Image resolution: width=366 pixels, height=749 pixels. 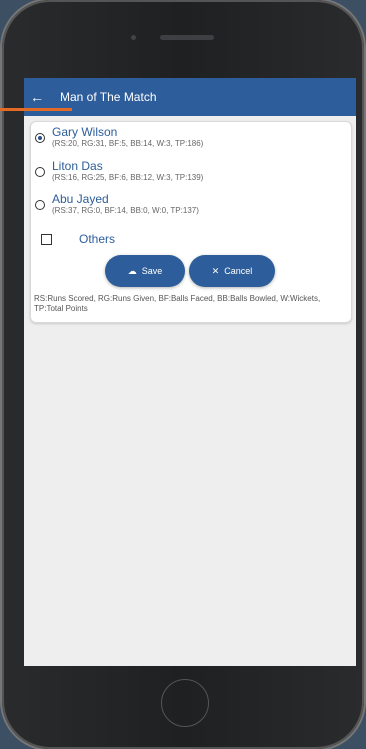 I want to click on player-stats: (RS:16, RG:25, BF:6, BB:12, W:3, TP:139), so click(x=128, y=177).